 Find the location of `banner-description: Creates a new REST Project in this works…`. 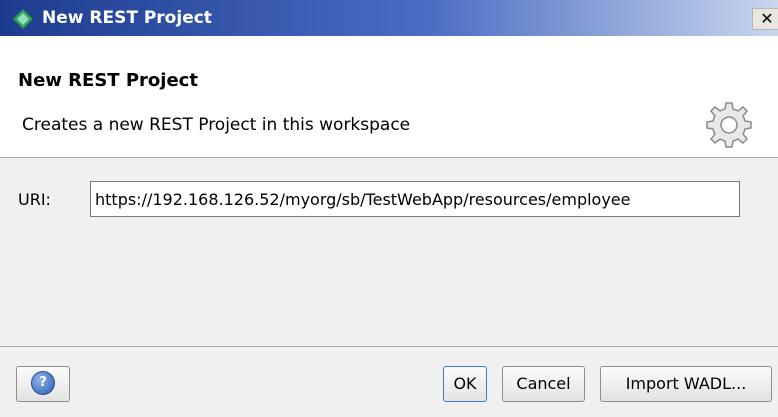

banner-description: Creates a new REST Project in this works… is located at coordinates (216, 125).